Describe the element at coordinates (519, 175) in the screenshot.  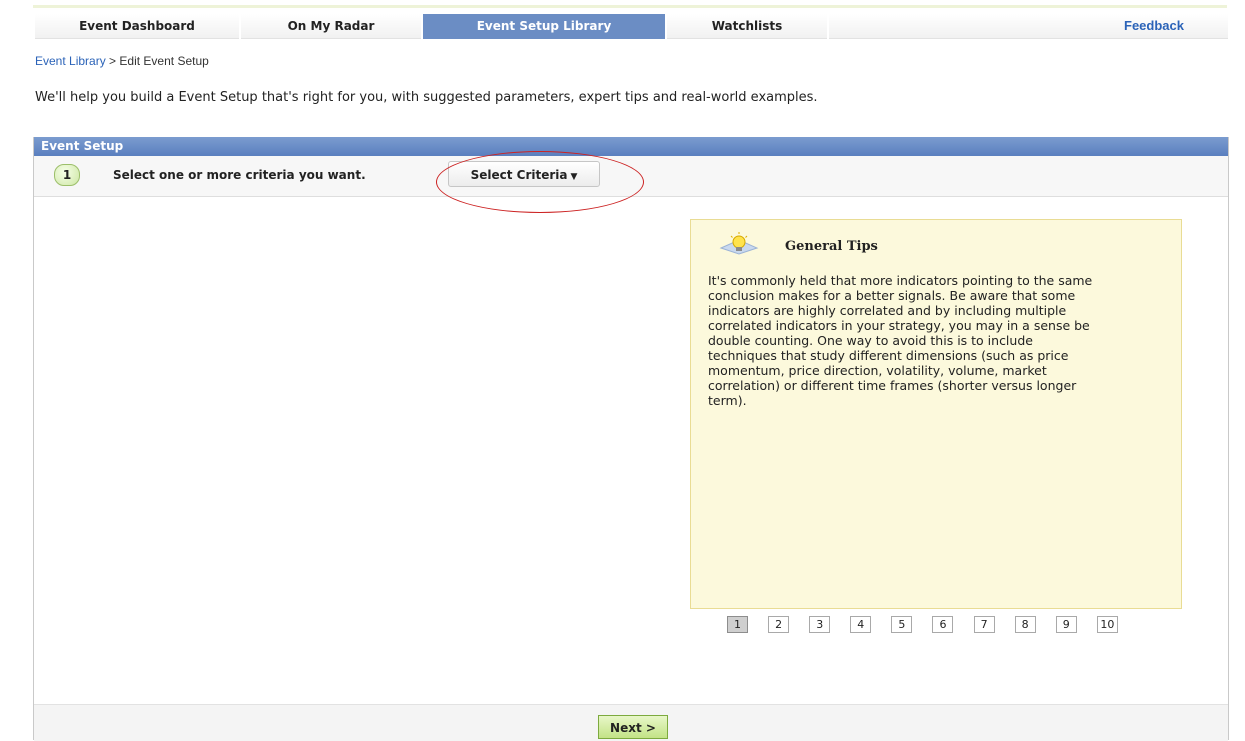
I see `select-criteria-label: Select Criteria` at that location.